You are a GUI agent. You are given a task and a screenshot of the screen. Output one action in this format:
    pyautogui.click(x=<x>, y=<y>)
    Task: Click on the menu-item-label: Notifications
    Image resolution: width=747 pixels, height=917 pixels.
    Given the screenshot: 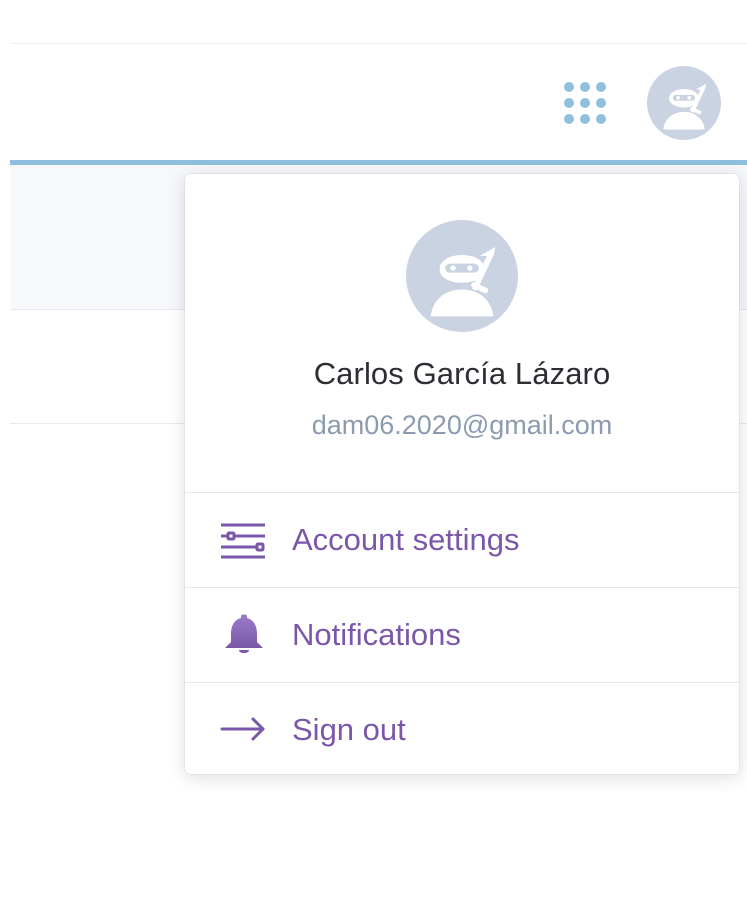 What is the action you would take?
    pyautogui.click(x=376, y=634)
    